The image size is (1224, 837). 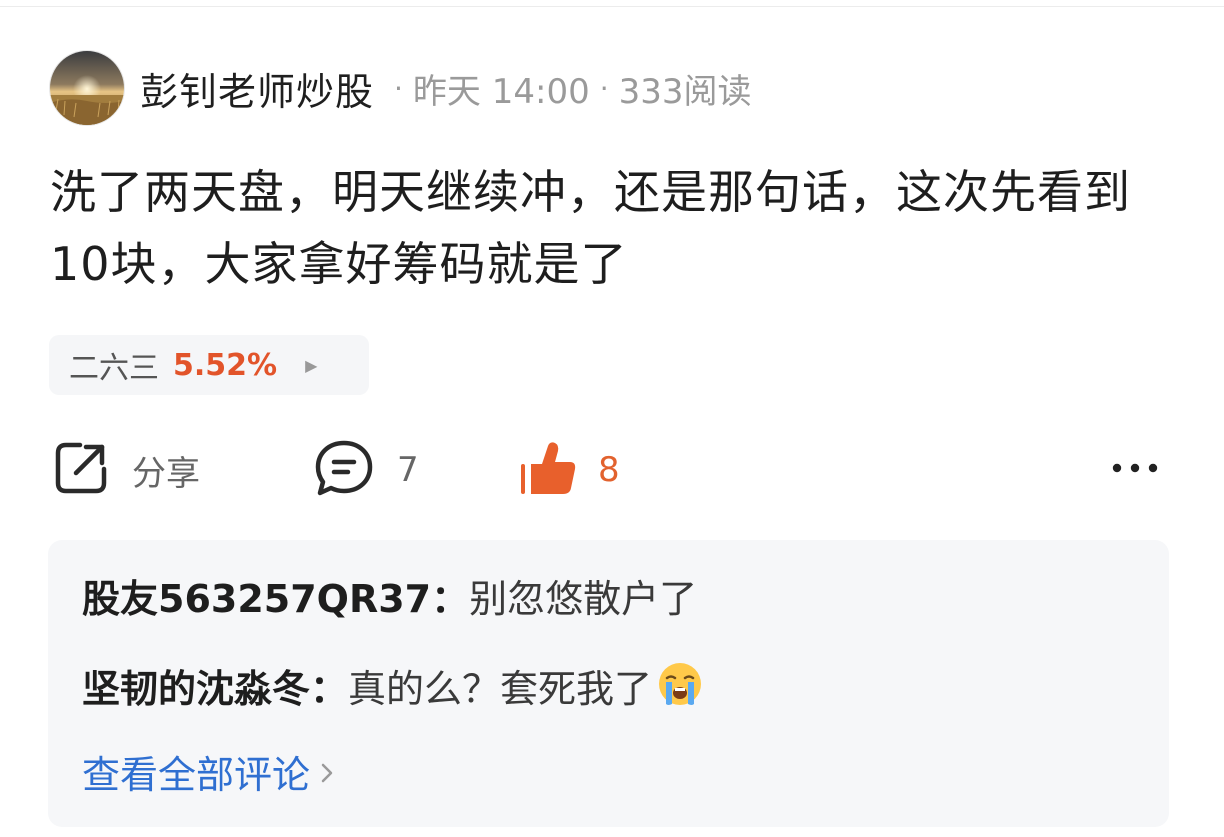 I want to click on view-all-label: 查看全部评论, so click(x=196, y=775).